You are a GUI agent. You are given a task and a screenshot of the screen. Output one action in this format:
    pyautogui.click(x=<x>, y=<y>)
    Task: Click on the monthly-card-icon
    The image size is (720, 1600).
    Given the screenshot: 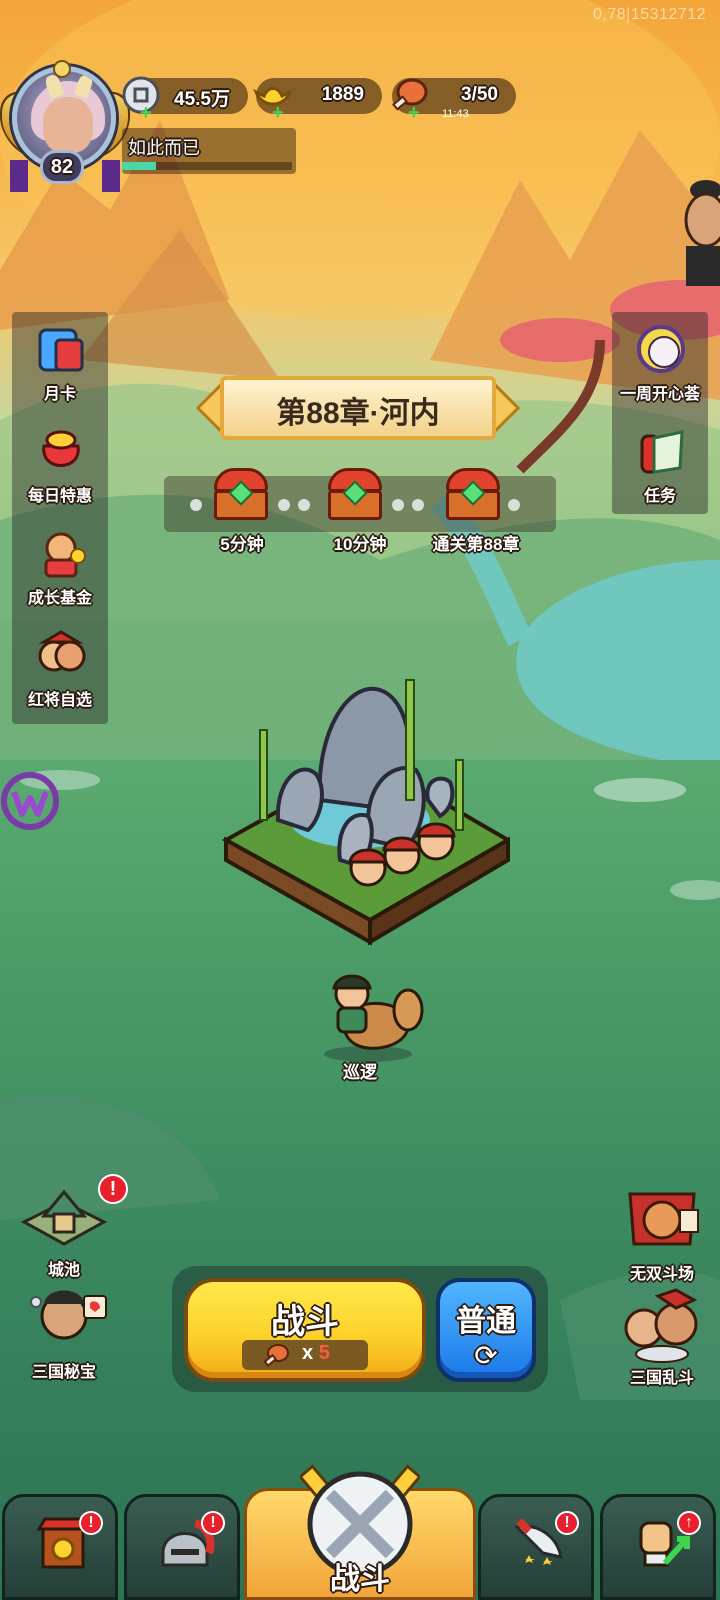 What is the action you would take?
    pyautogui.click(x=61, y=350)
    